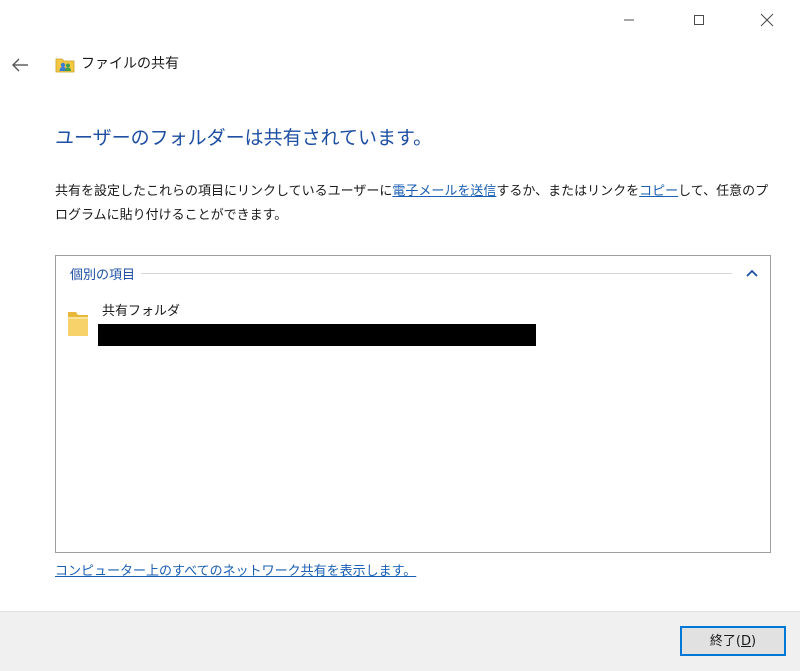 Image resolution: width=800 pixels, height=671 pixels. I want to click on minimize-icon, so click(629, 20).